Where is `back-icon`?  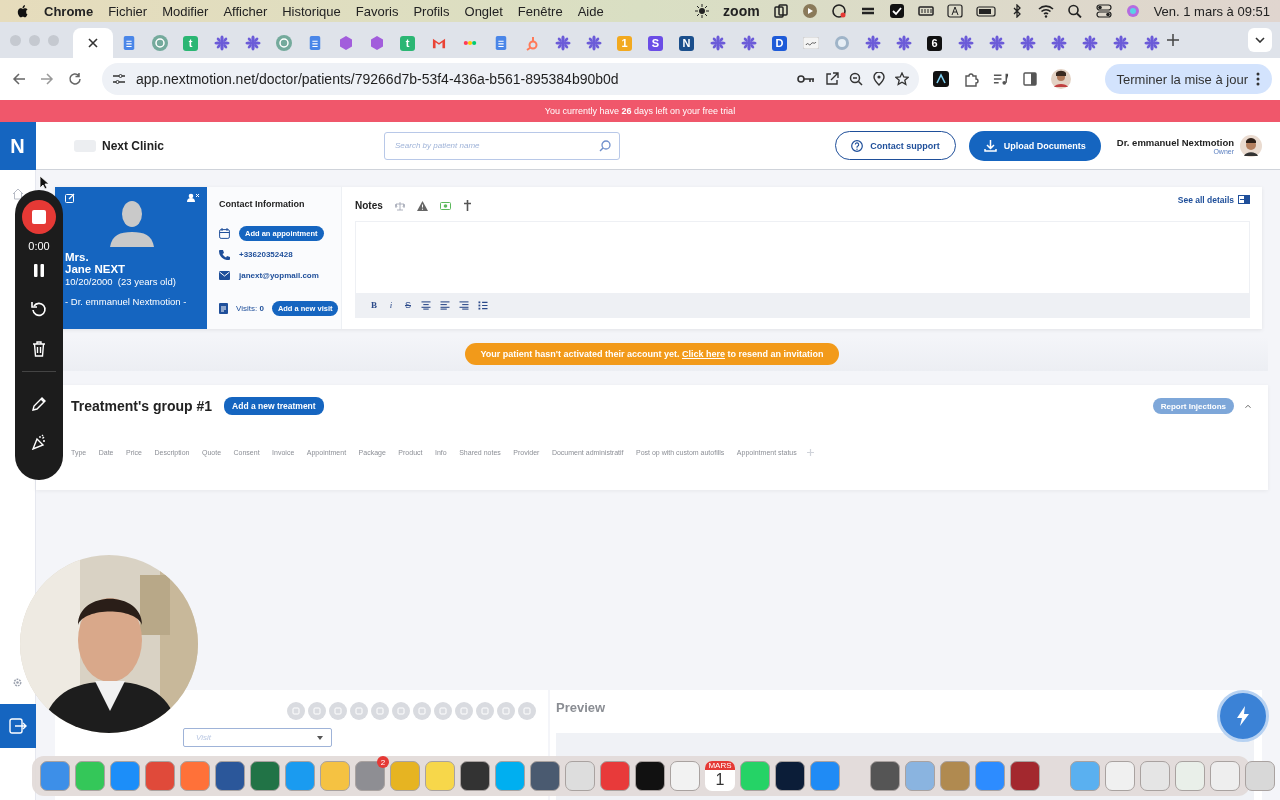
back-icon is located at coordinates (19, 79).